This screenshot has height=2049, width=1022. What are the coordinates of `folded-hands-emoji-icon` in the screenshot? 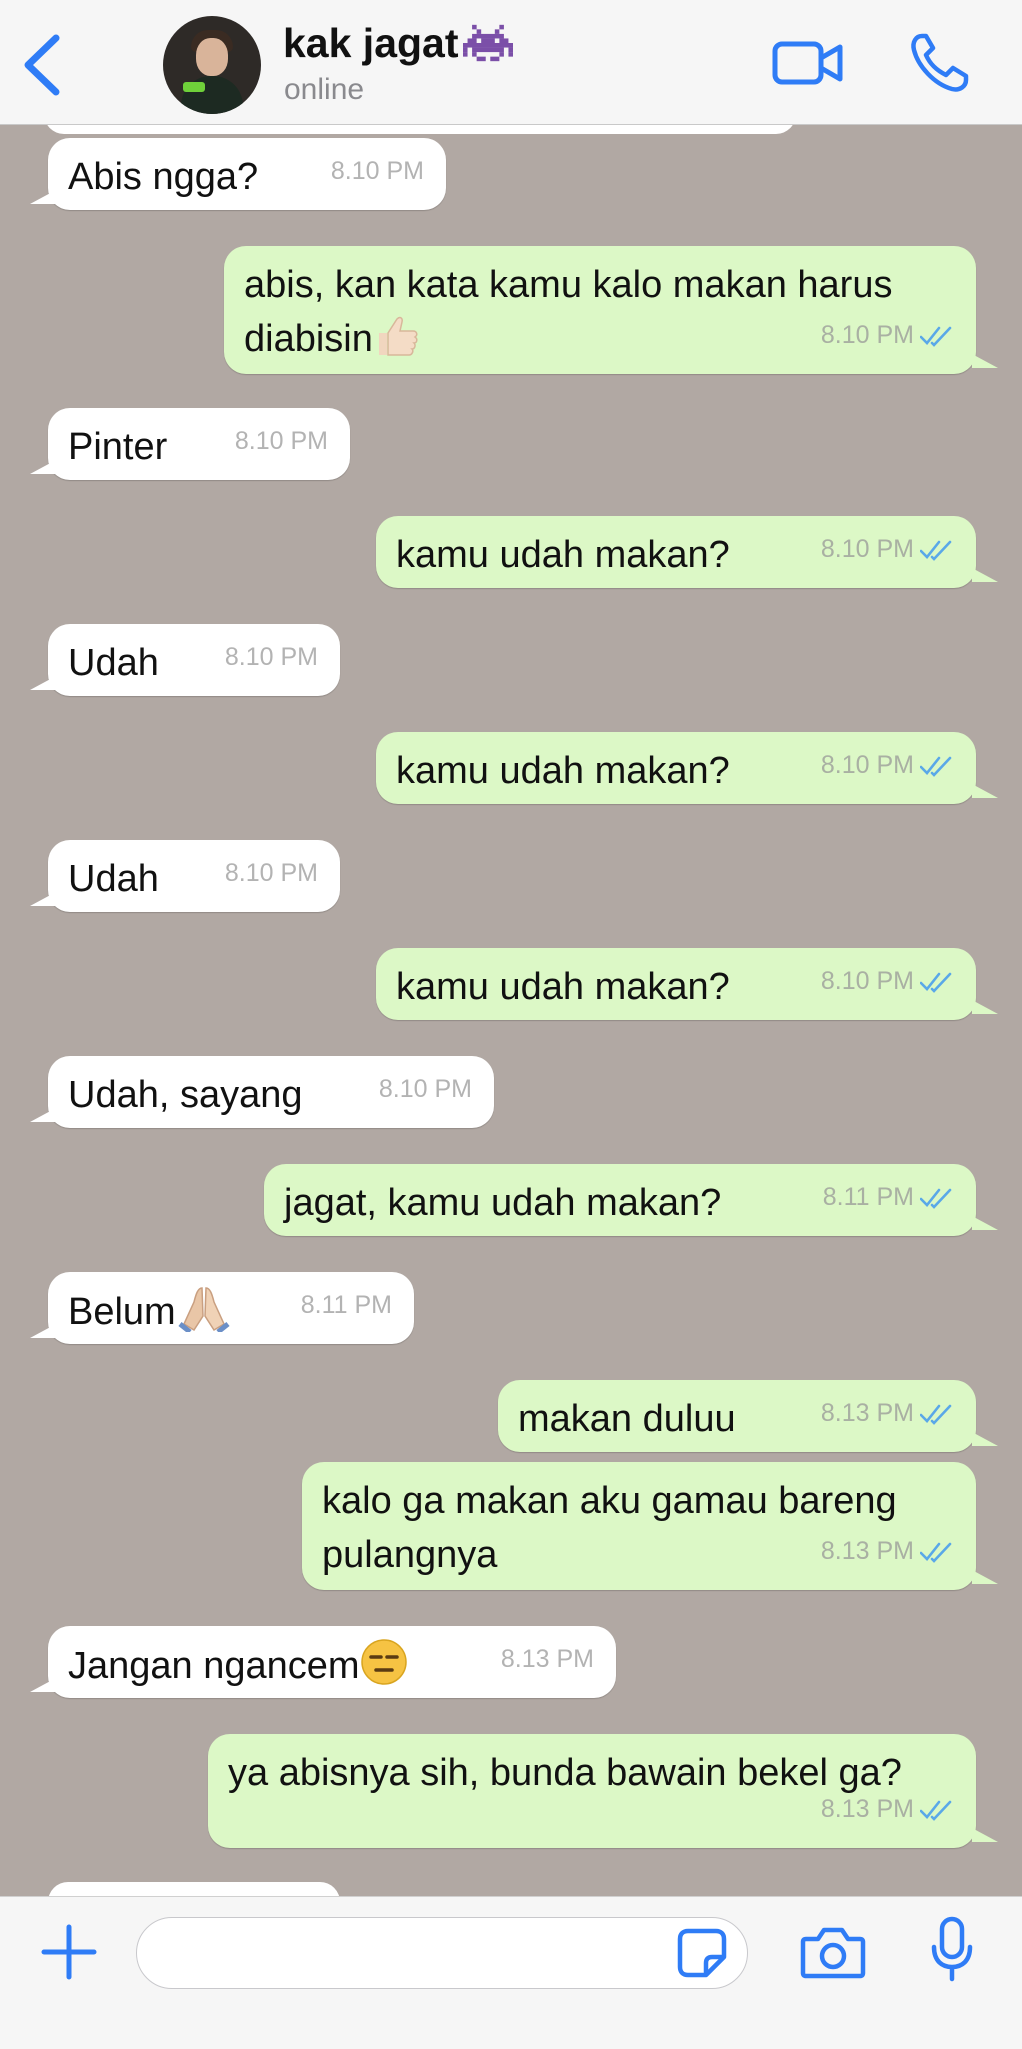 It's located at (204, 1309).